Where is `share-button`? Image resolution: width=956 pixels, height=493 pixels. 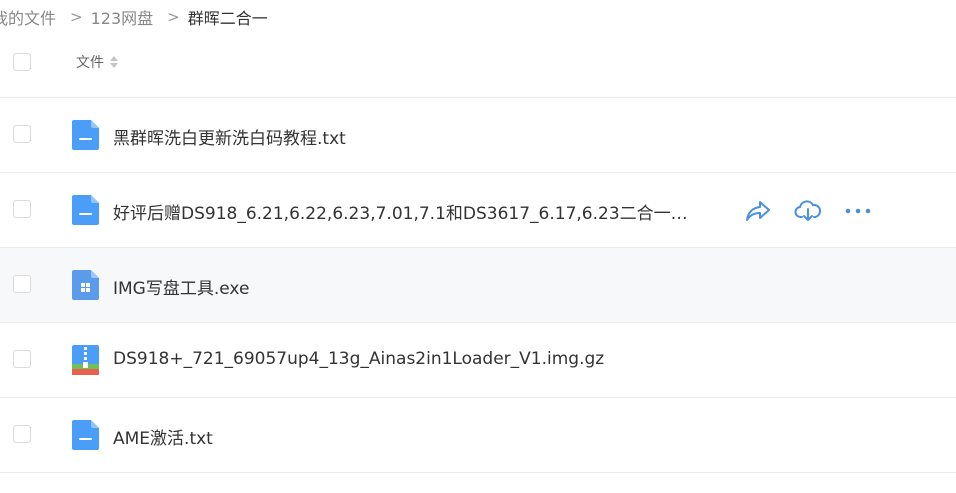
share-button is located at coordinates (758, 211).